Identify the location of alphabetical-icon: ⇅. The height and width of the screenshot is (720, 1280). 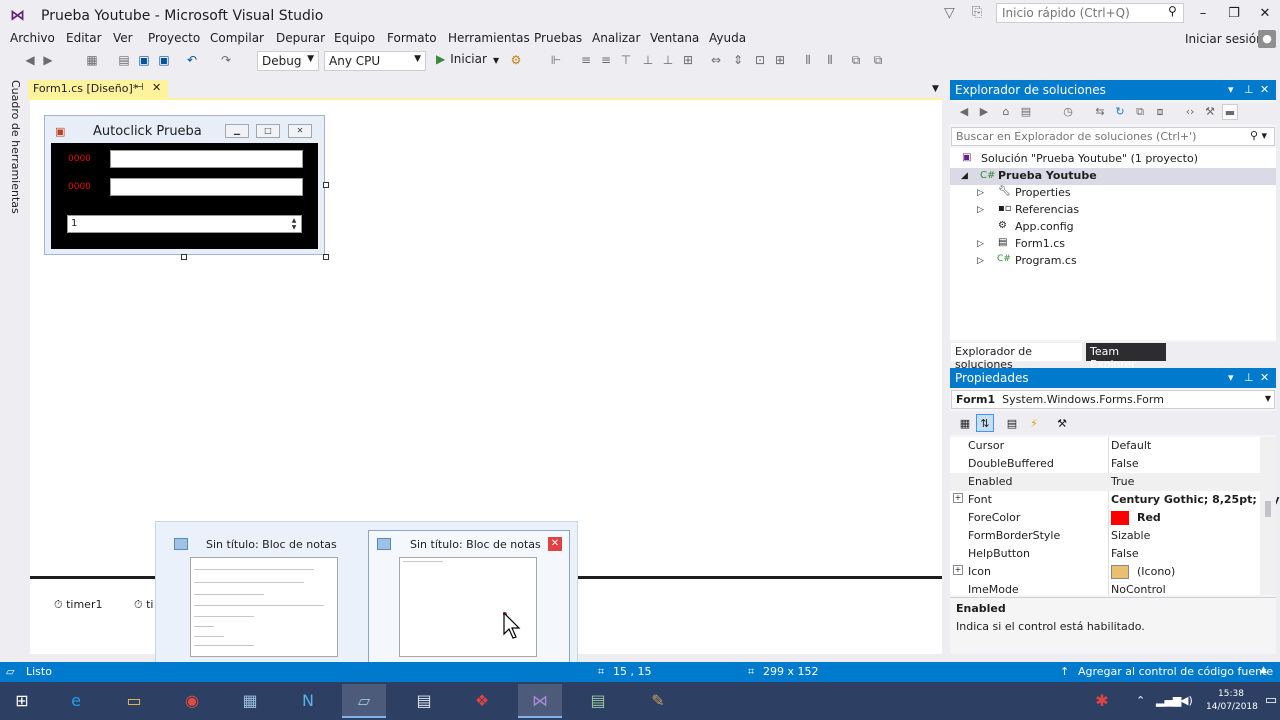
(985, 423).